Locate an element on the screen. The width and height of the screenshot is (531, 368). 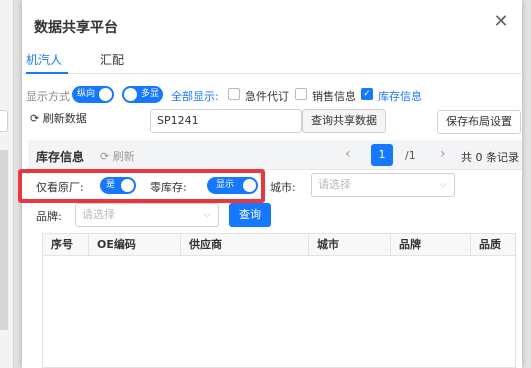
background-element is located at coordinates (4, 121).